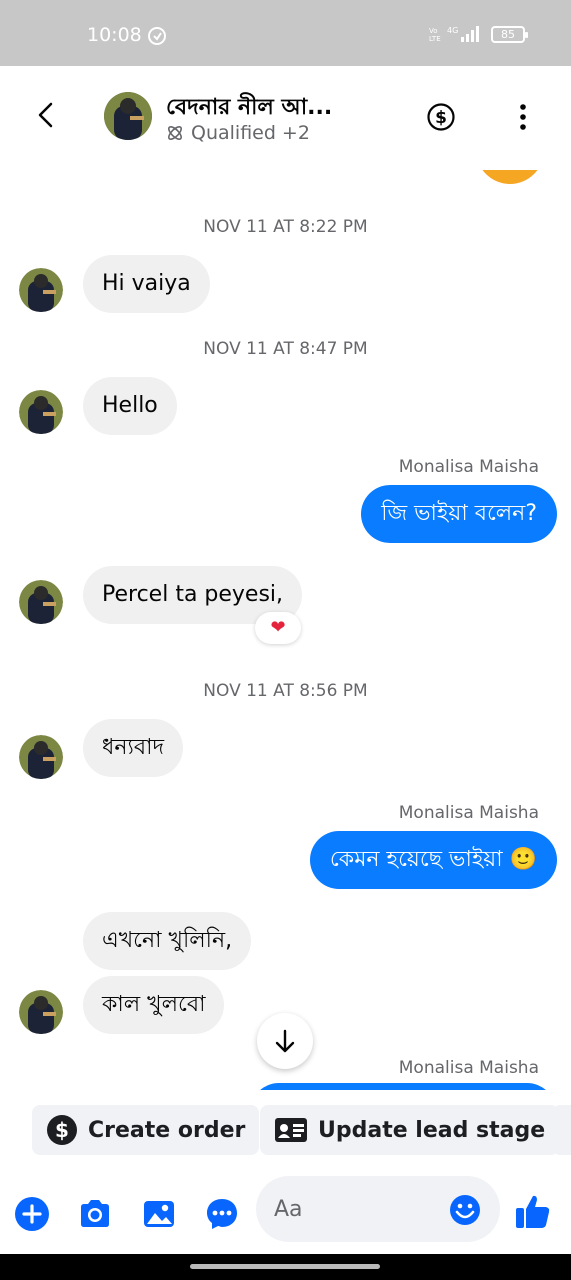 The width and height of the screenshot is (571, 1280). Describe the element at coordinates (509, 34) in the screenshot. I see `battery-indicator: 85` at that location.